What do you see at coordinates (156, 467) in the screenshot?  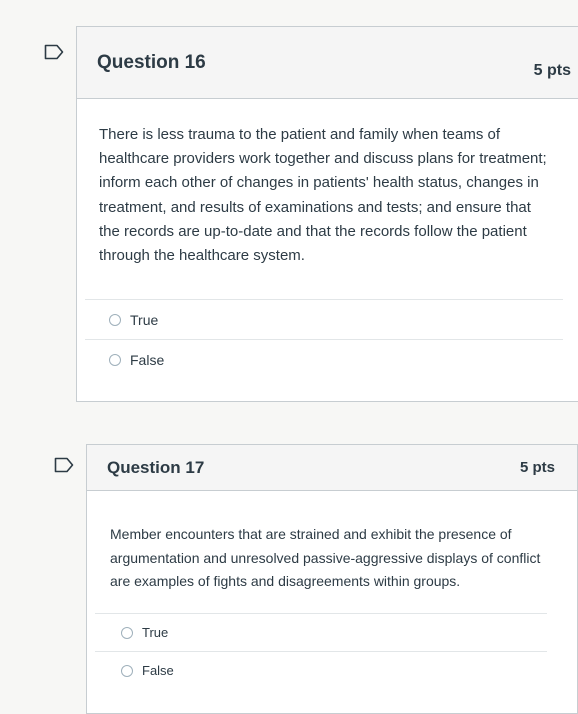 I see `question-title: Question 17` at bounding box center [156, 467].